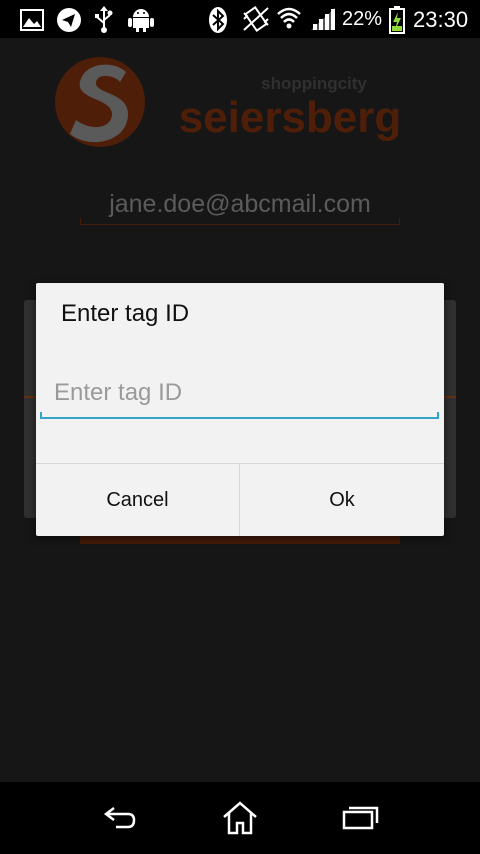  I want to click on navigation-bar, so click(240, 818).